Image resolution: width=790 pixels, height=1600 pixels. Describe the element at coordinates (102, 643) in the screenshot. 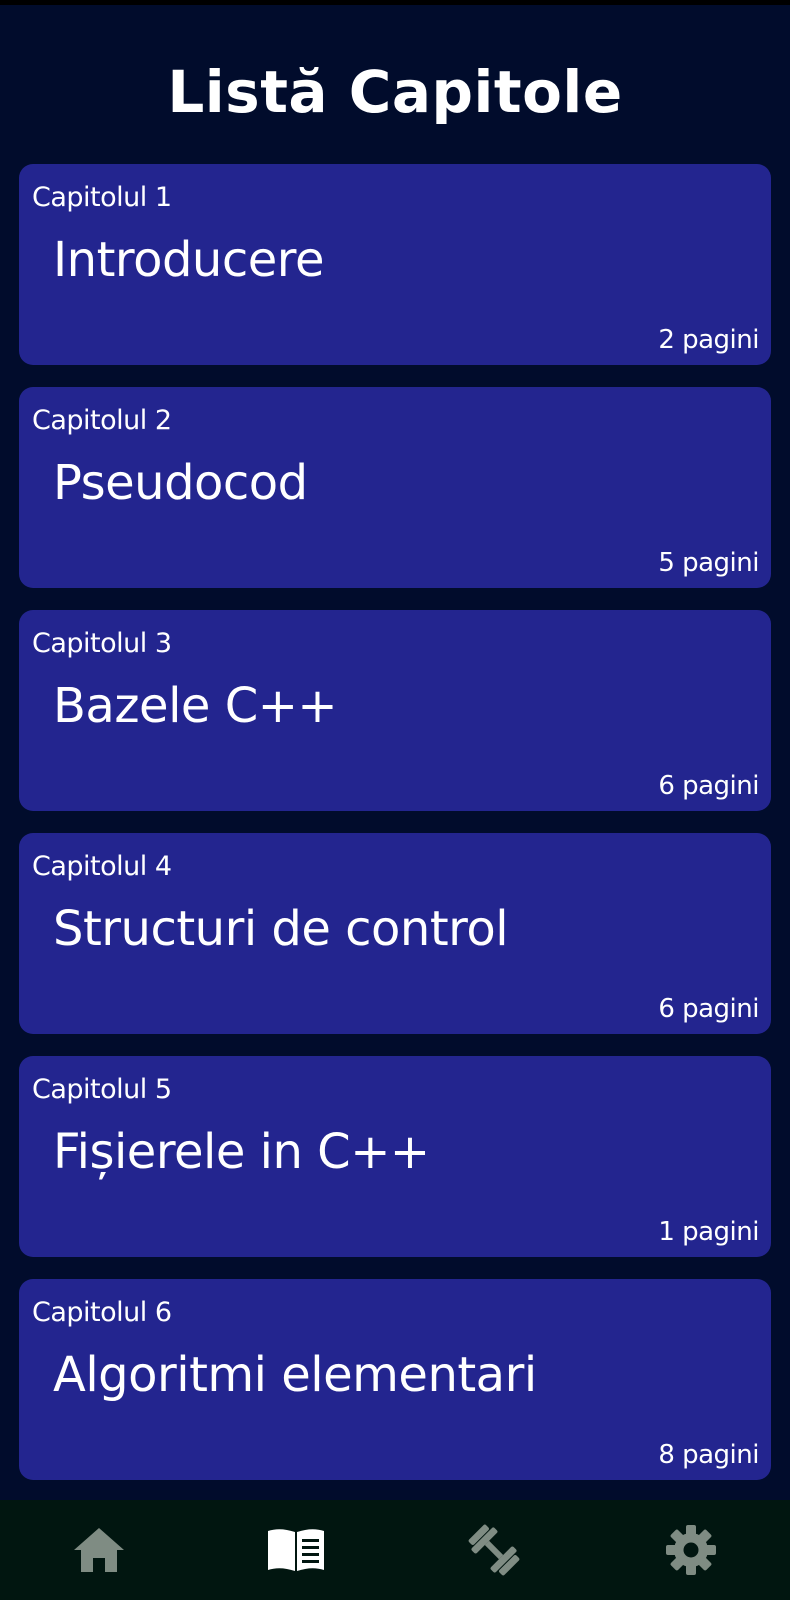

I see `chapter-number: Capitolul 3` at that location.